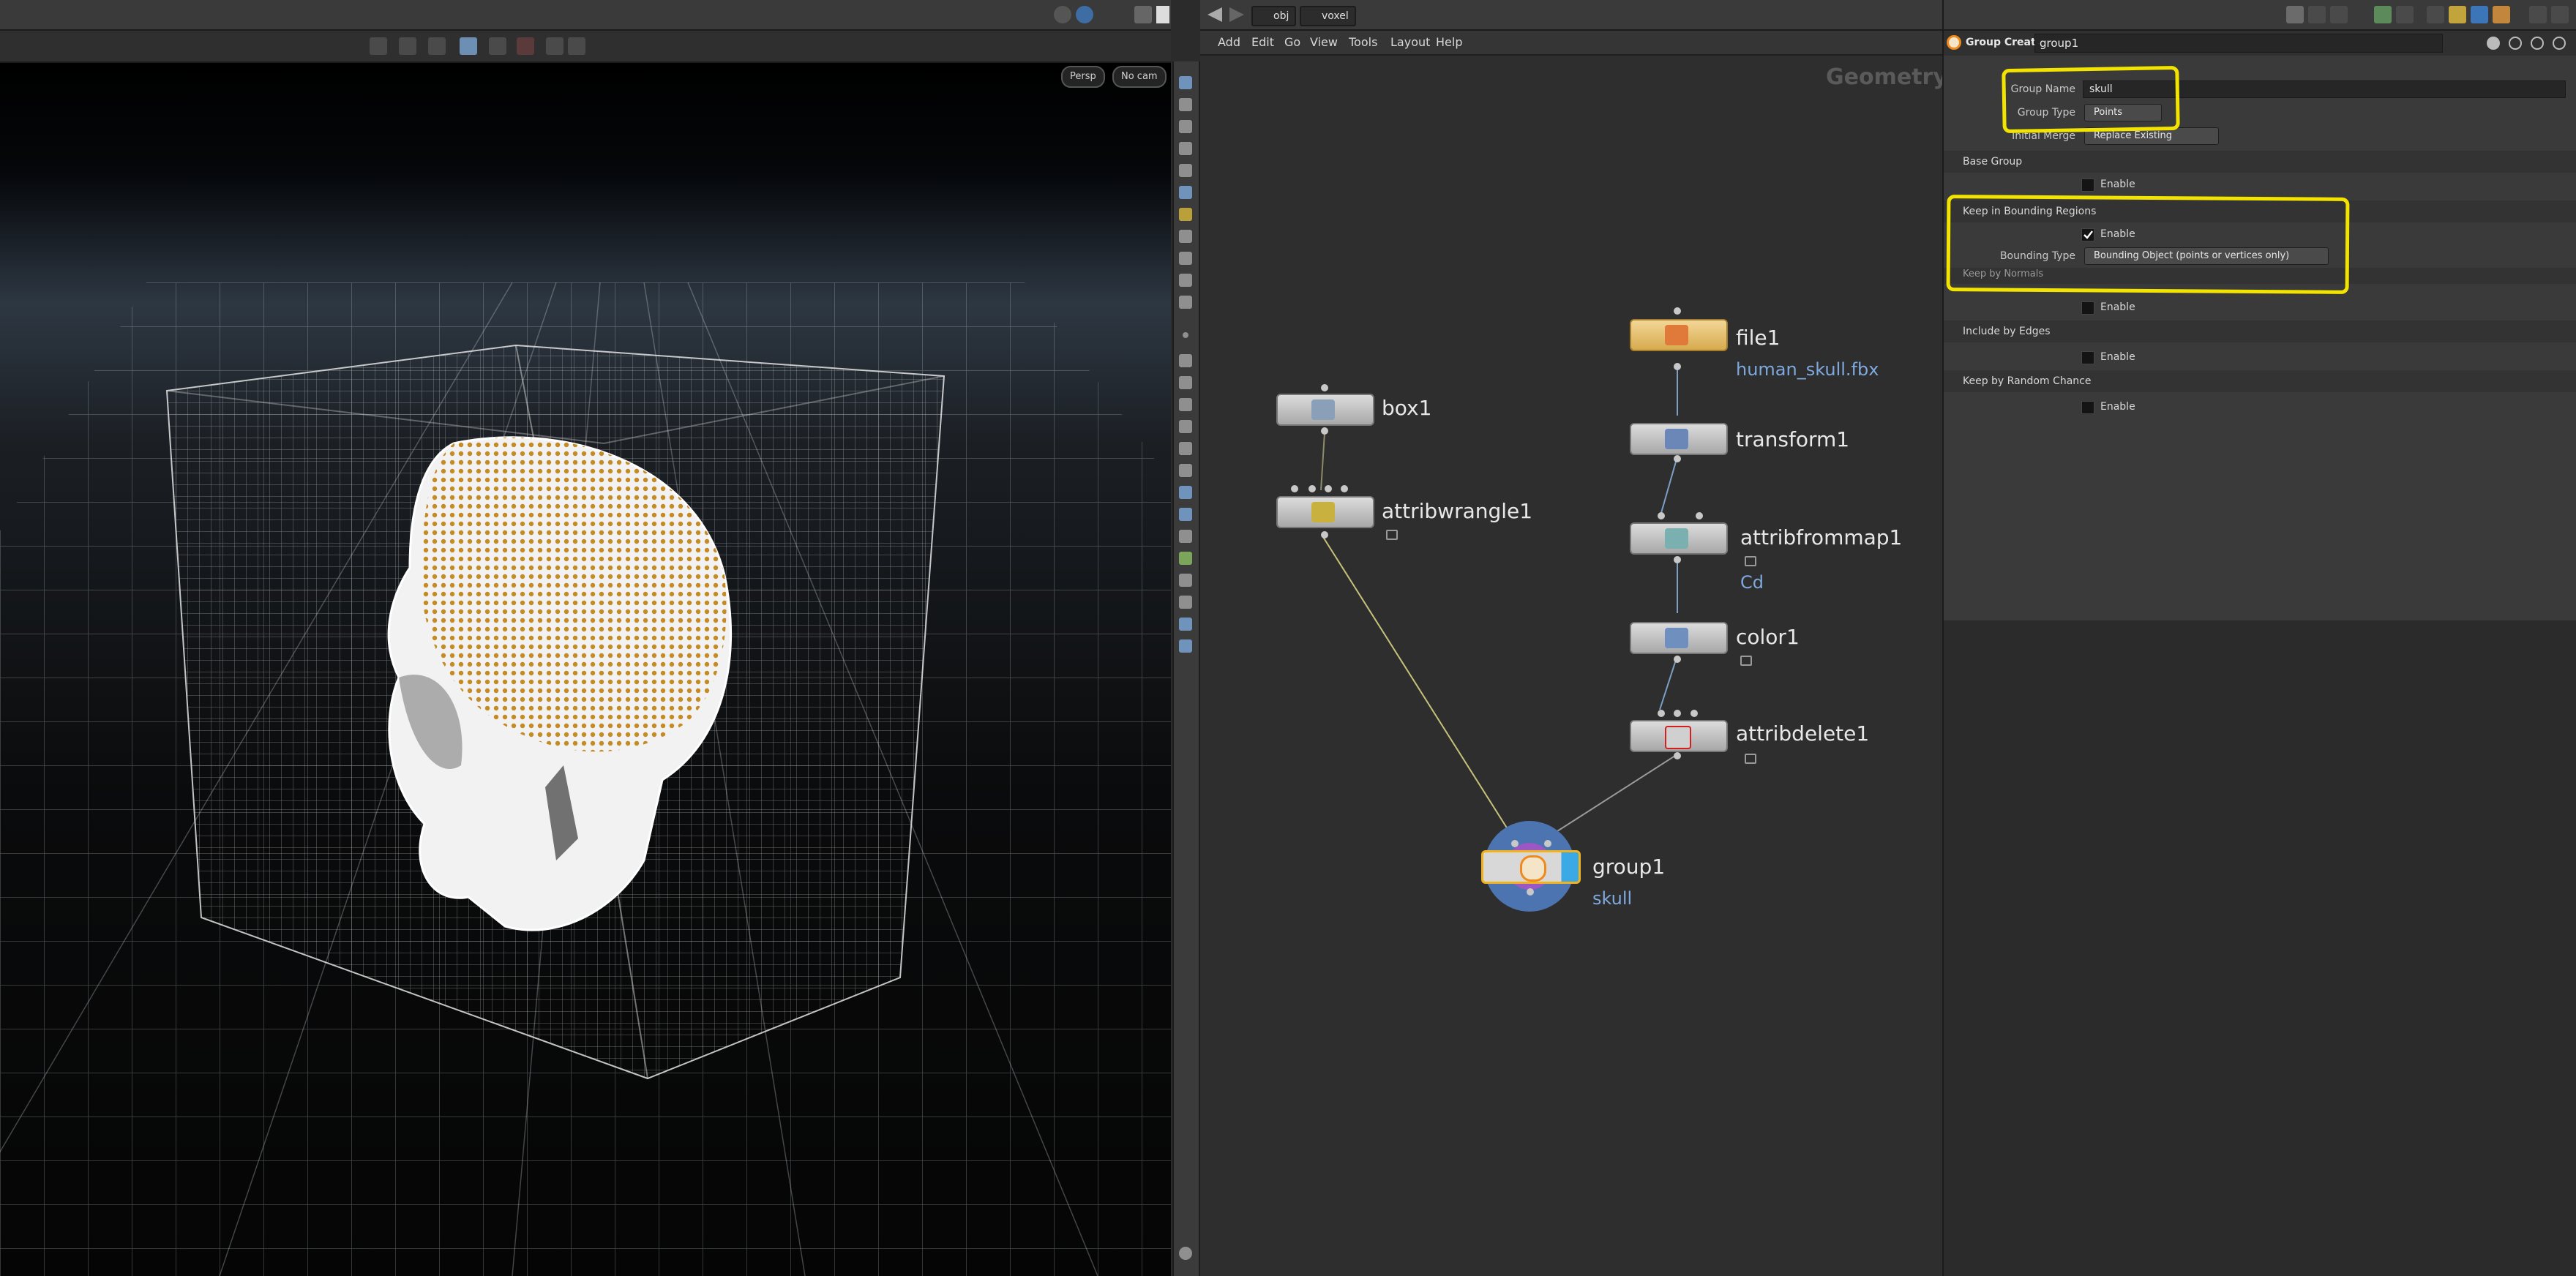 Image resolution: width=2576 pixels, height=1276 pixels. What do you see at coordinates (2087, 357) in the screenshot?
I see `edges-enable-checkbox` at bounding box center [2087, 357].